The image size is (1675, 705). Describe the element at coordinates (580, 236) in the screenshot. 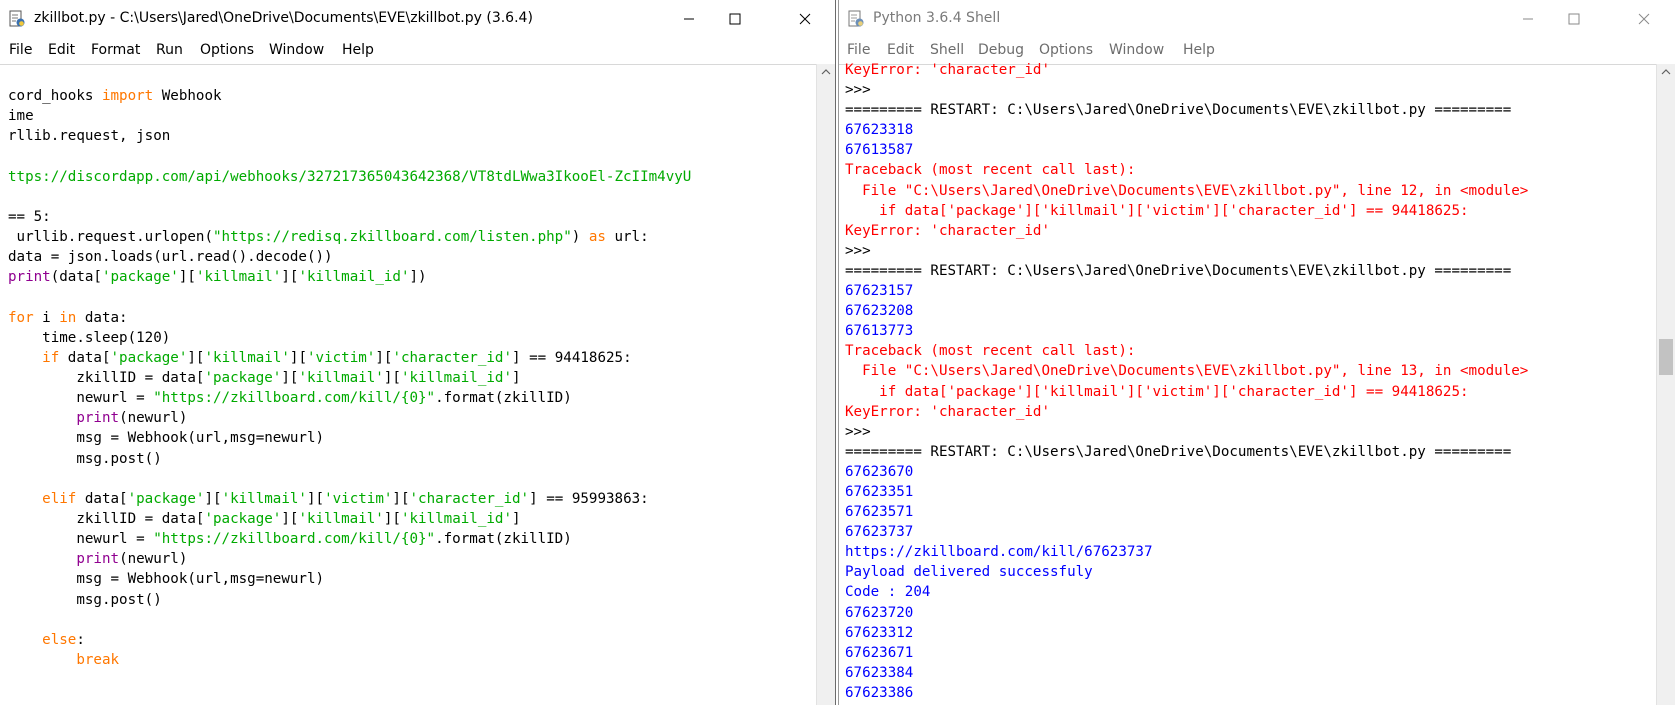

I see `text-token: )` at that location.